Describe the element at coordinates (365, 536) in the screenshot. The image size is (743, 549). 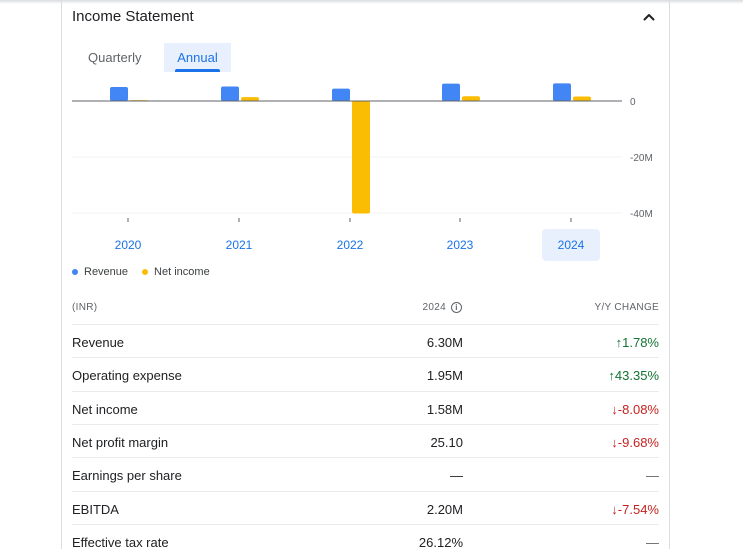
I see `table-row: Effective tax rate 26.12% —` at that location.